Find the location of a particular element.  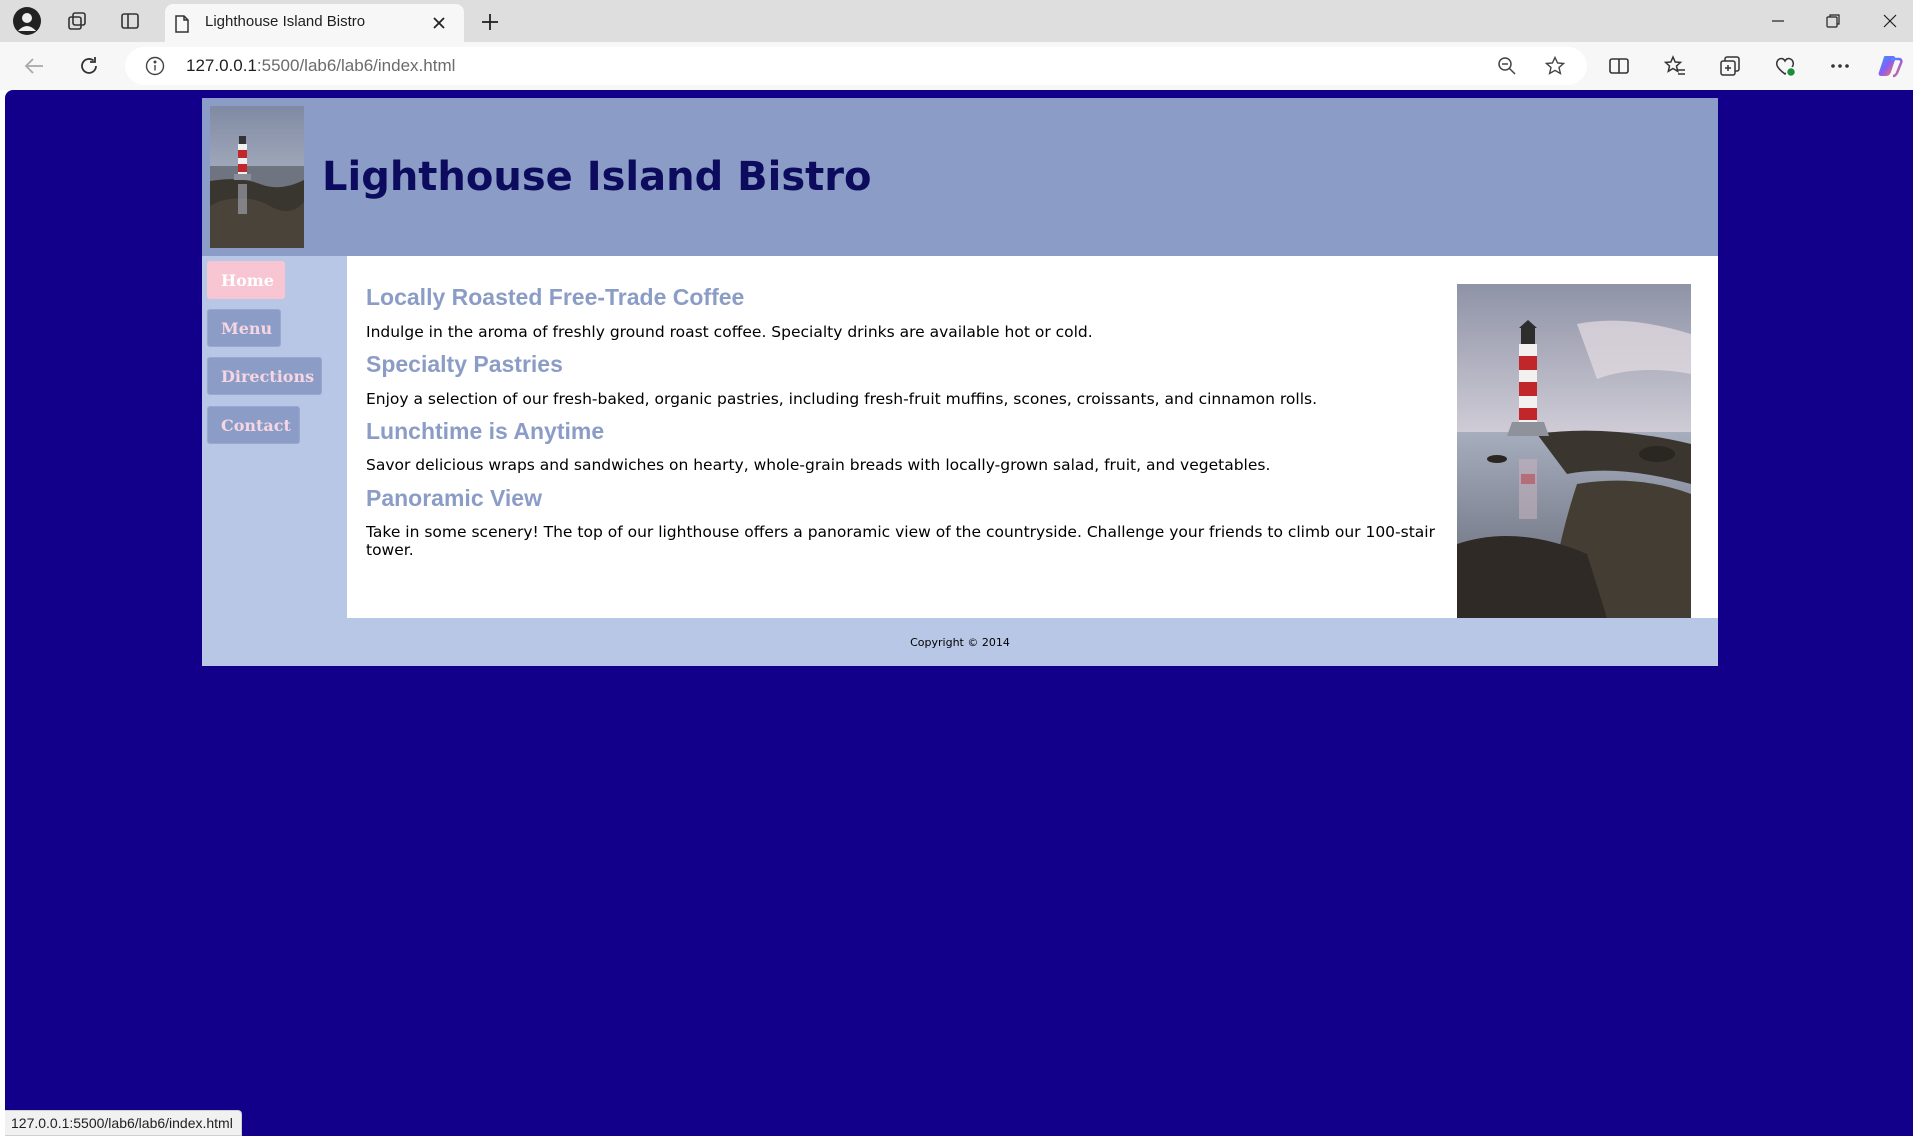

close-window-icon is located at coordinates (1887, 21).